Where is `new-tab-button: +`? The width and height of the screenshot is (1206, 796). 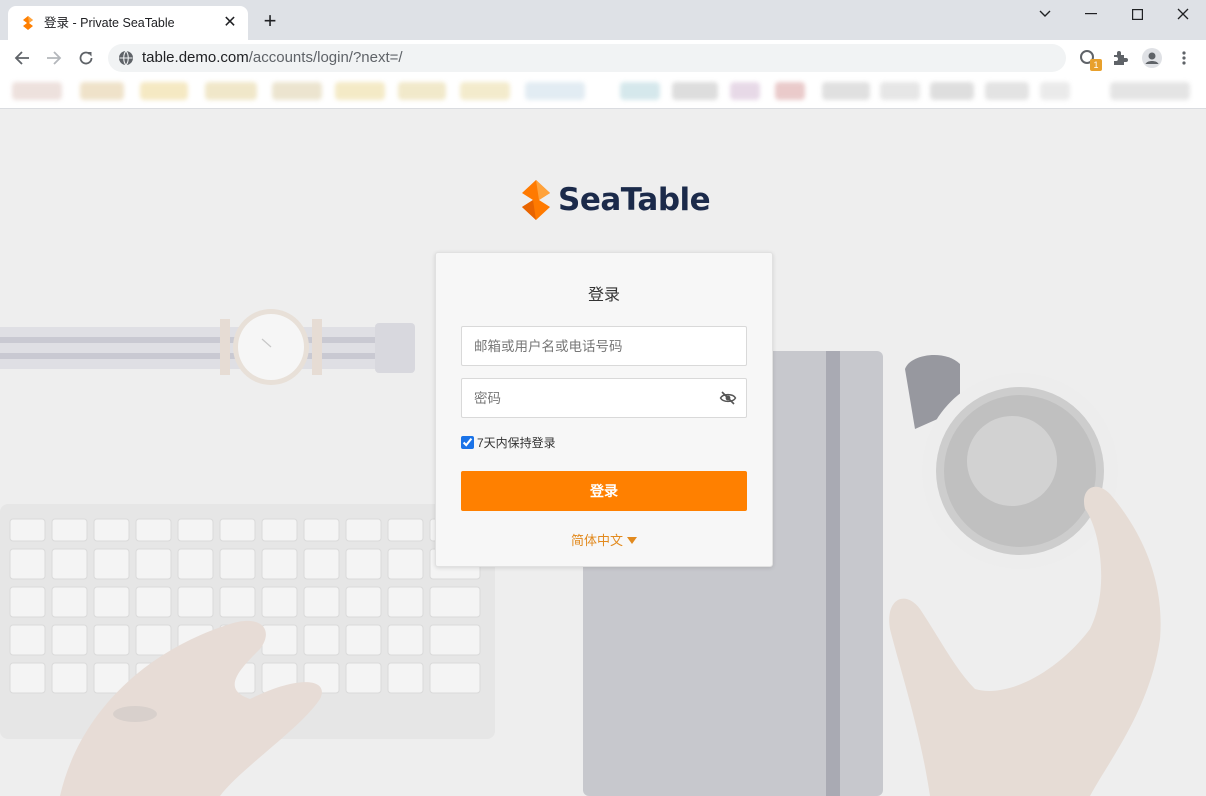
new-tab-button: + is located at coordinates (270, 22).